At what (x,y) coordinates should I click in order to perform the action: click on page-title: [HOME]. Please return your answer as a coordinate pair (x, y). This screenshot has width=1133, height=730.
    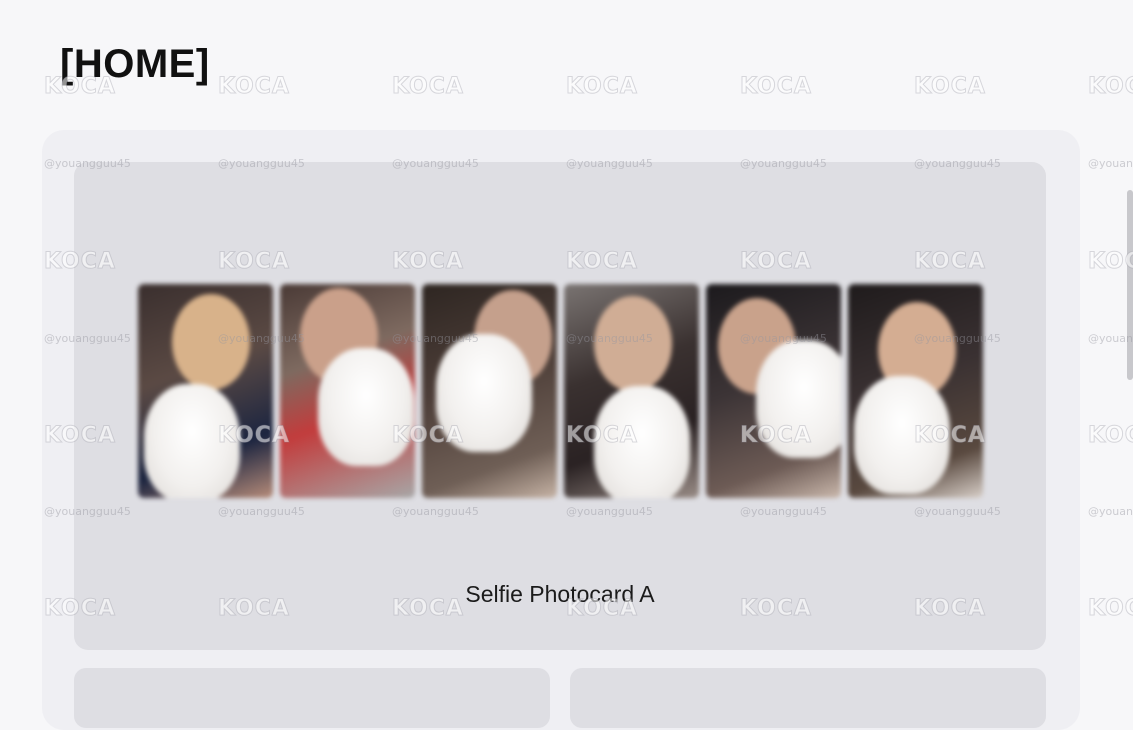
    Looking at the image, I should click on (135, 64).